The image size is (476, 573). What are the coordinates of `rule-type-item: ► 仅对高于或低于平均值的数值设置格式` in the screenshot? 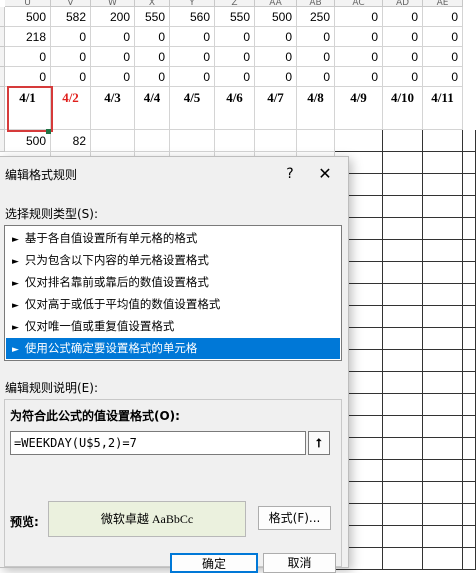 It's located at (173, 304).